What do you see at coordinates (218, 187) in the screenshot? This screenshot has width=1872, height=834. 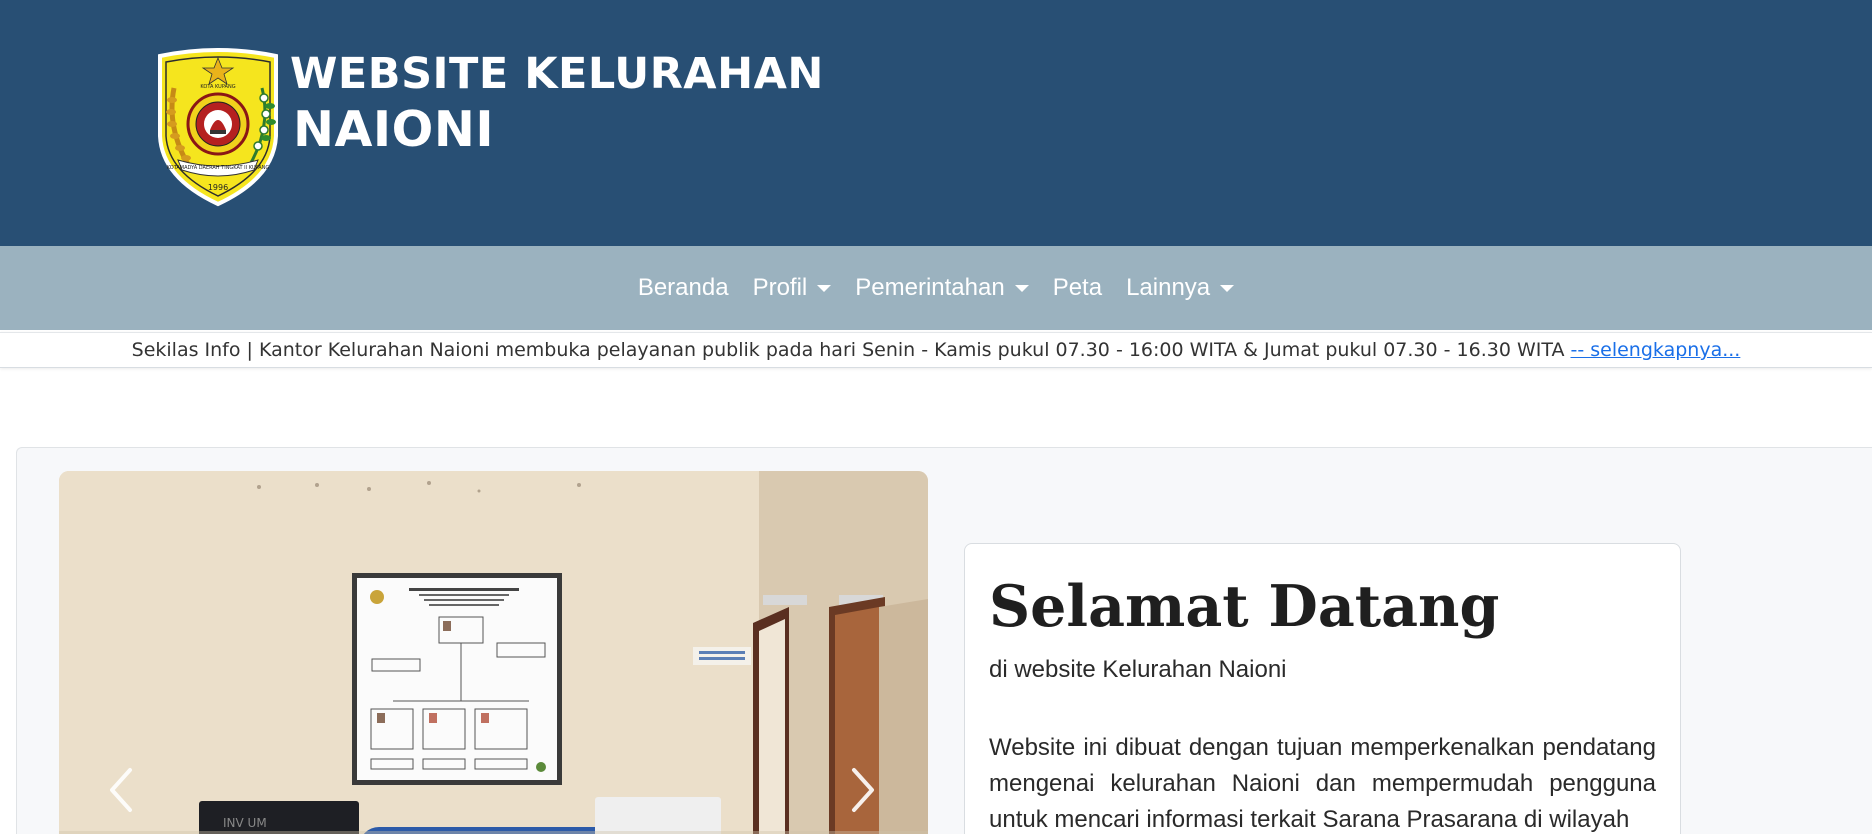 I see `logo-year-text: 1996` at bounding box center [218, 187].